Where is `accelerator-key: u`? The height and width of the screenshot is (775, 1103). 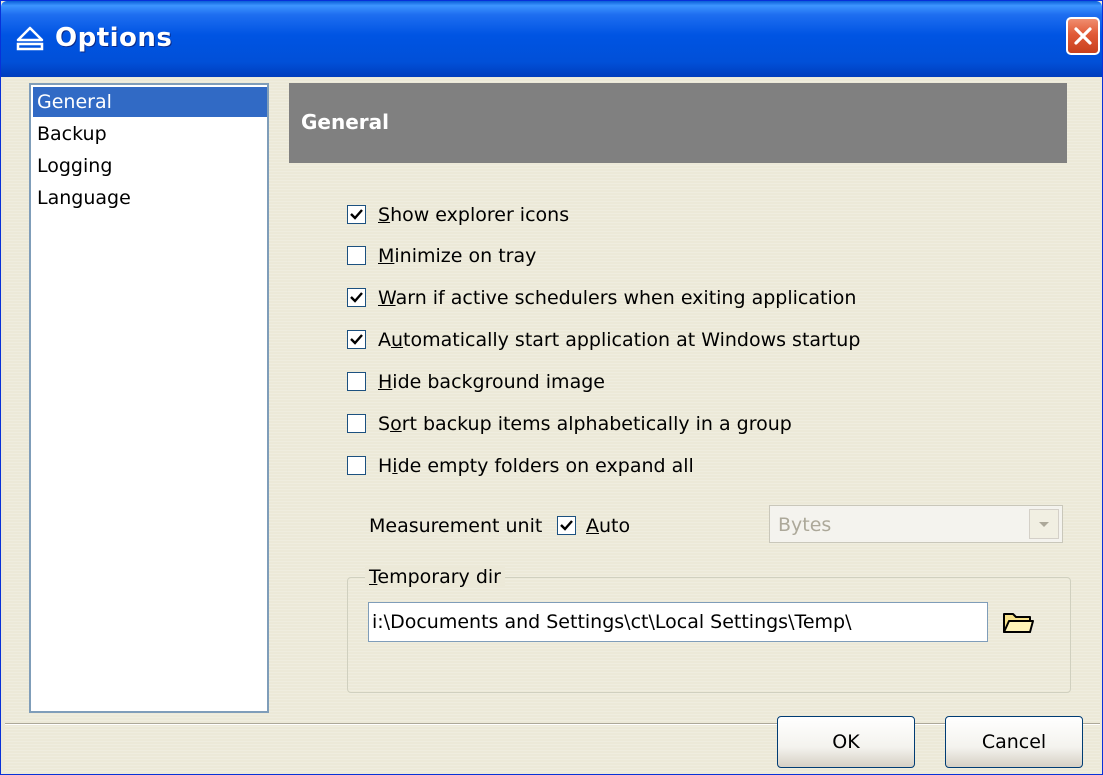
accelerator-key: u is located at coordinates (397, 340).